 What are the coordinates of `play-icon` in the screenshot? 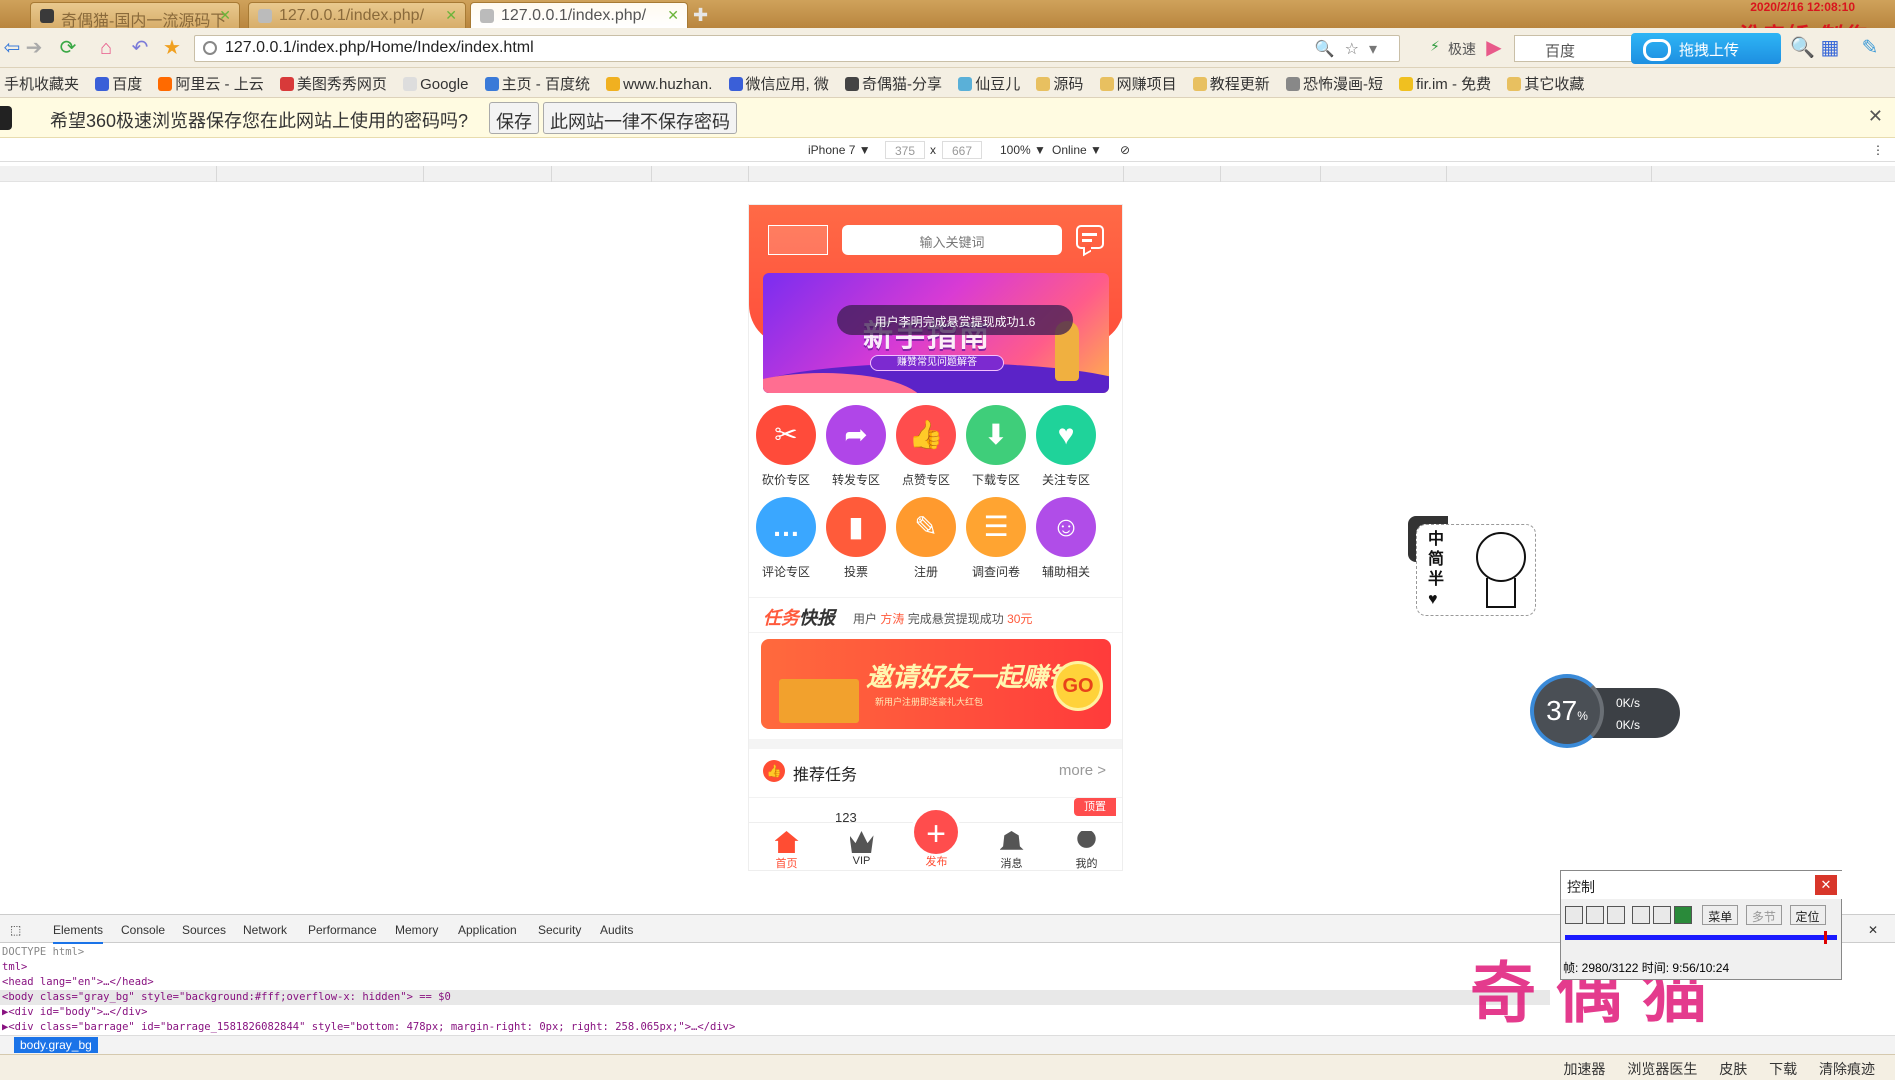 It's located at (1574, 915).